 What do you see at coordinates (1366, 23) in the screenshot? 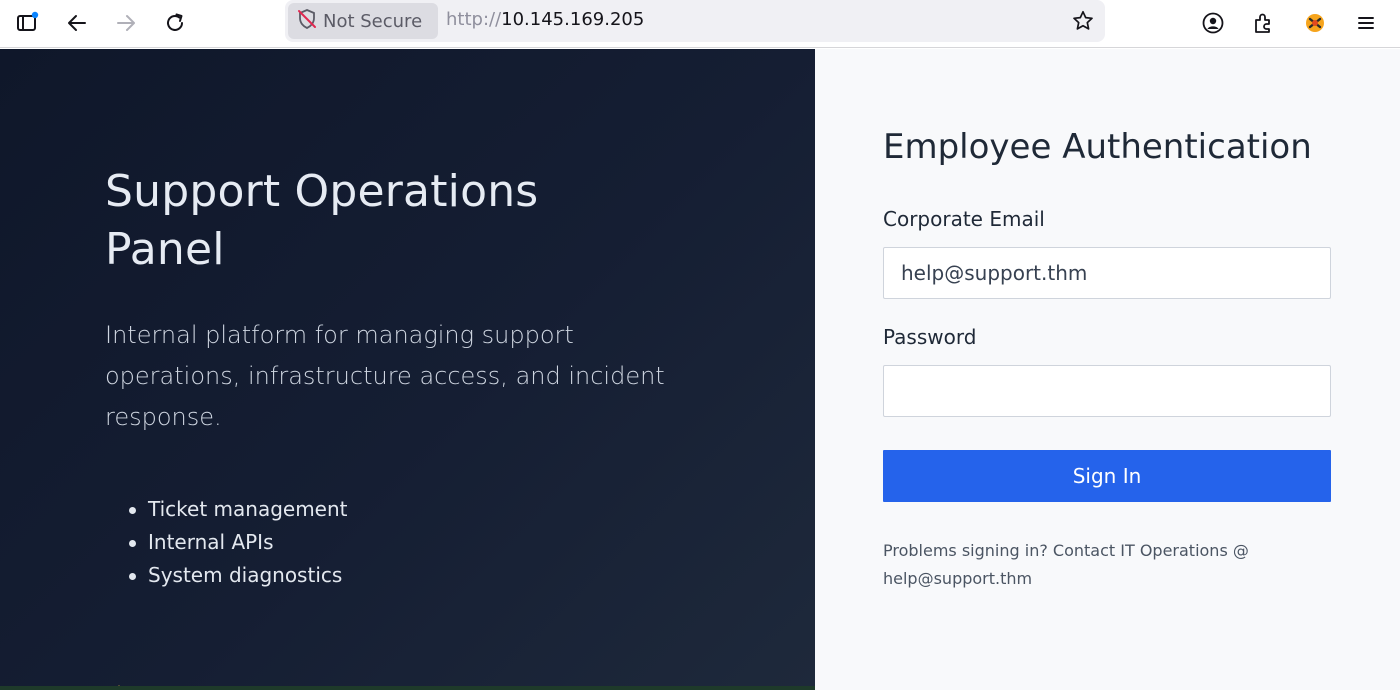
I see `menu-icon` at bounding box center [1366, 23].